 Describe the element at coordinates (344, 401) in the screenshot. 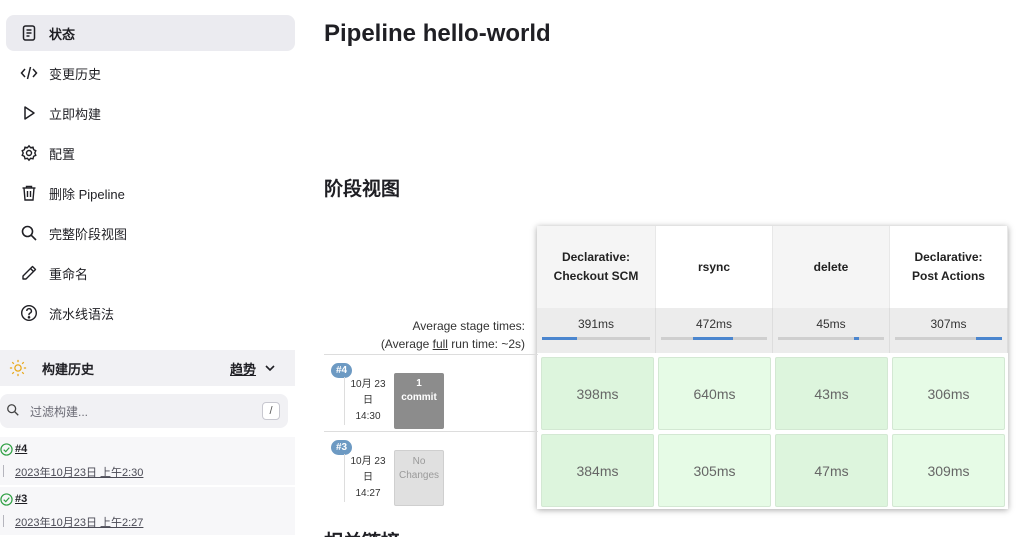

I see `run-divider` at that location.